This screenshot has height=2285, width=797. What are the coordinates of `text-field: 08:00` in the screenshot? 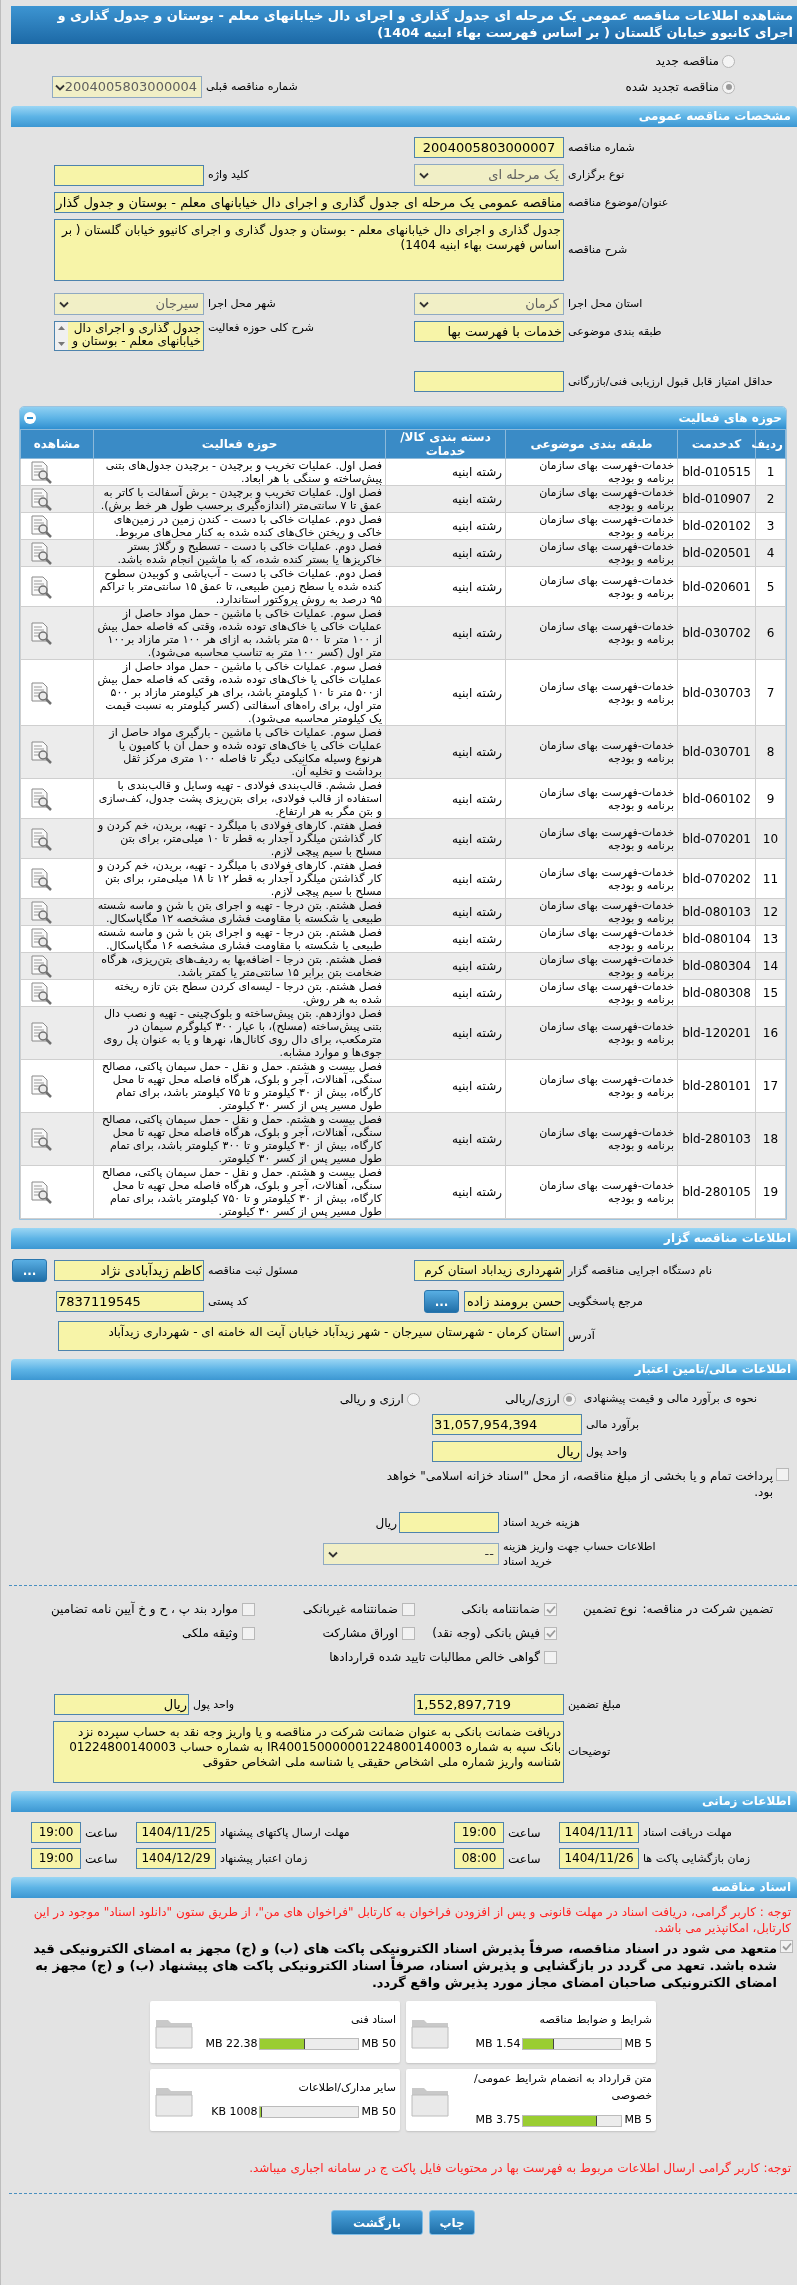 It's located at (479, 1858).